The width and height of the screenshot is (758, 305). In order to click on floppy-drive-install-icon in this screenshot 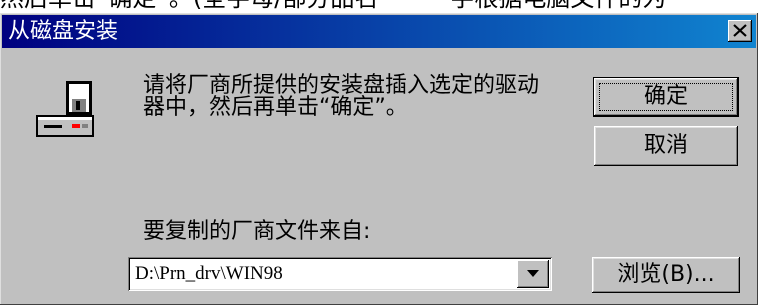, I will do `click(65, 109)`.